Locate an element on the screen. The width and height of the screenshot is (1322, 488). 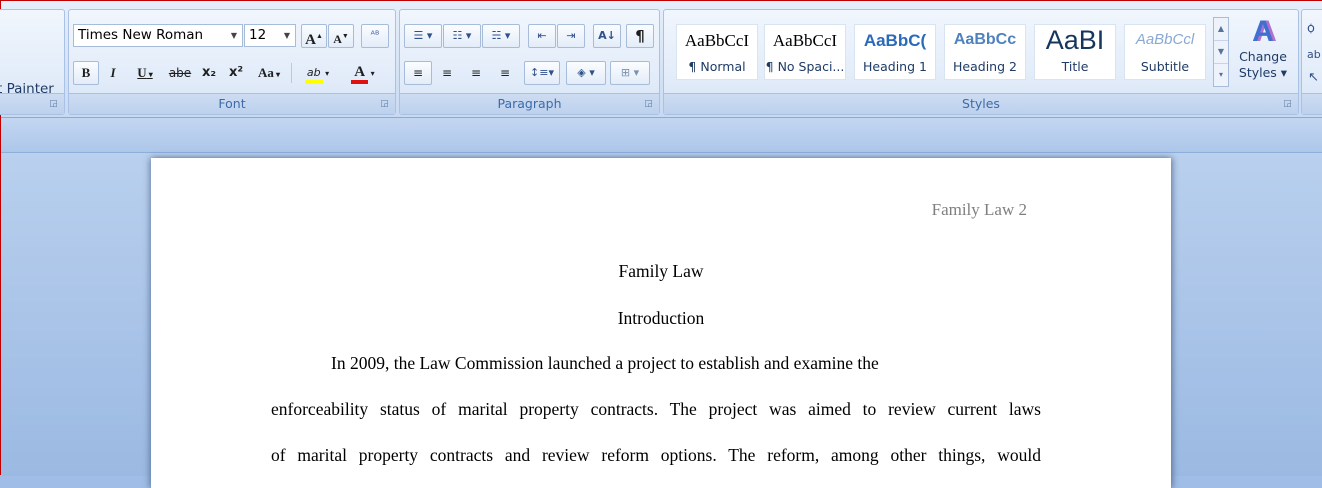
strikethrough-button: abe is located at coordinates (180, 73).